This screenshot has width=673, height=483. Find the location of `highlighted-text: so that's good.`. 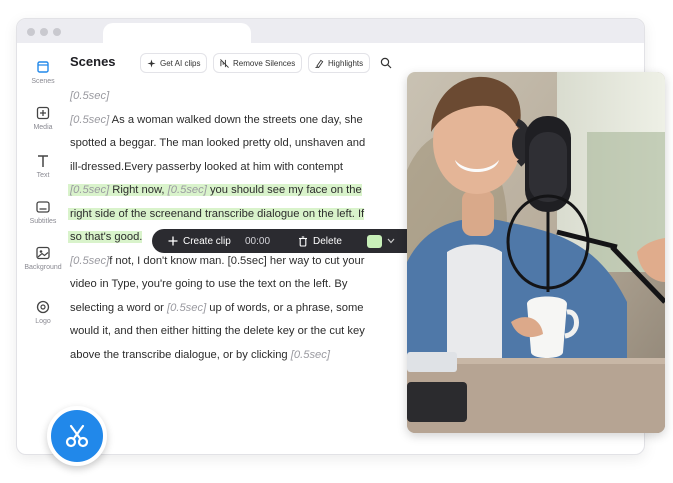

highlighted-text: so that's good. is located at coordinates (105, 237).